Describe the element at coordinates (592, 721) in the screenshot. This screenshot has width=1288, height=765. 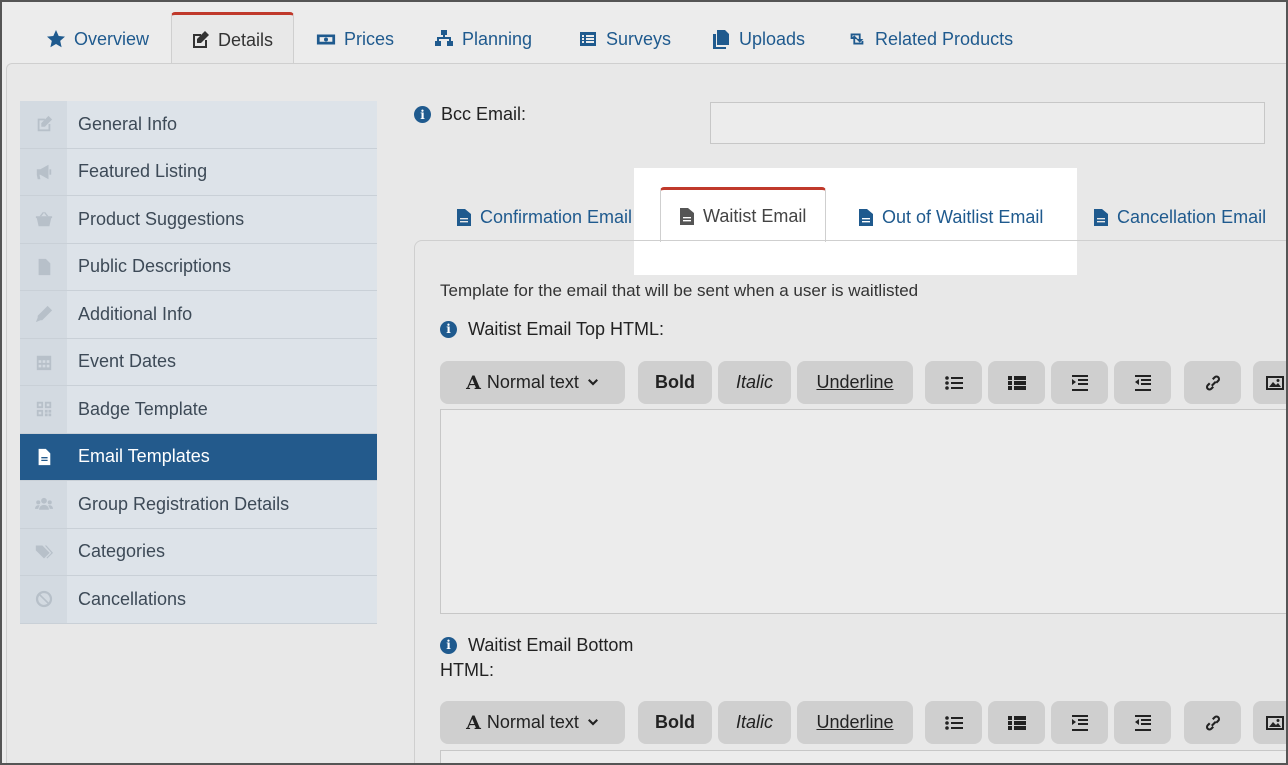
I see `chevron-down-icon` at that location.